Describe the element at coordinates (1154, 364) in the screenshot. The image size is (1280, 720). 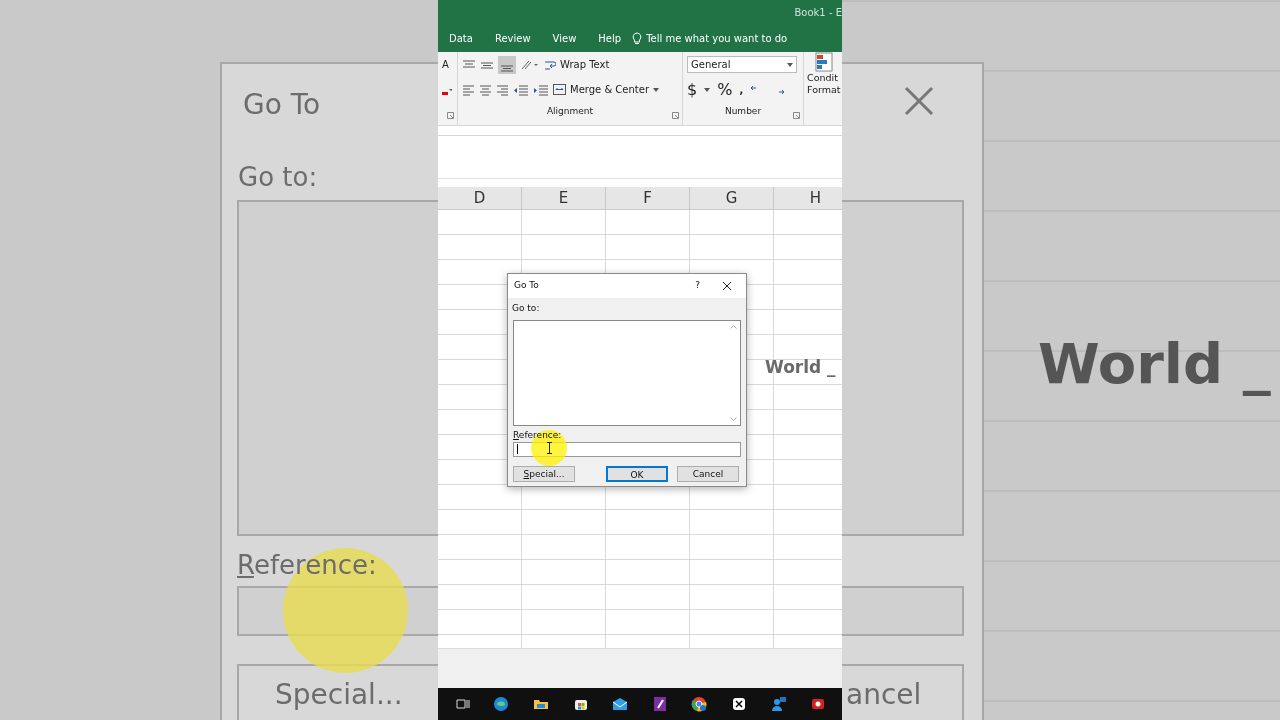
I see `enlarged-cell-text: World _` at that location.